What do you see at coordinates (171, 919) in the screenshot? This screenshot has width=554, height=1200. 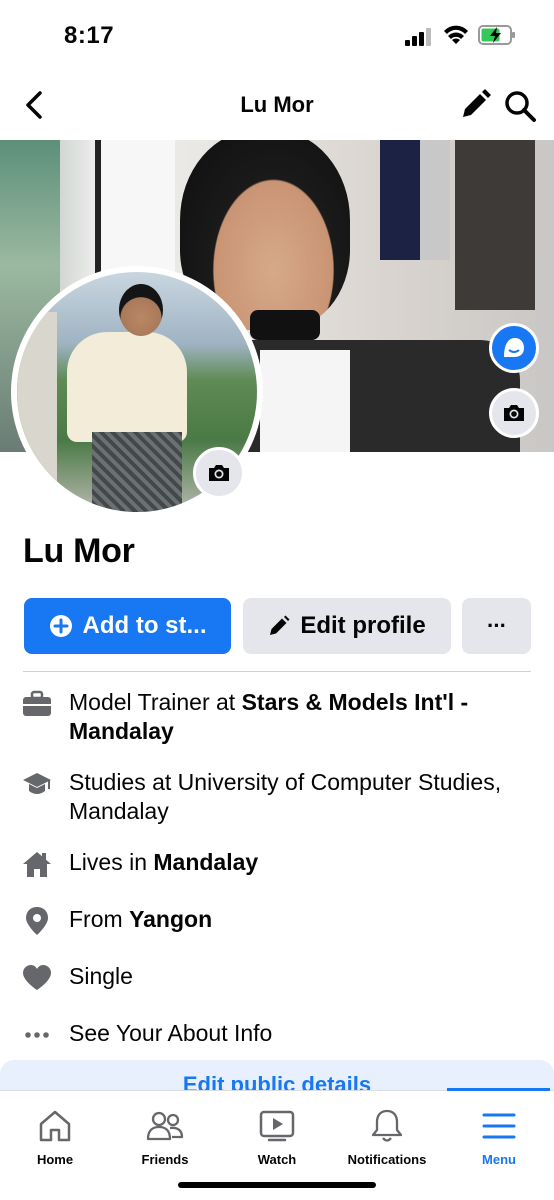 I see `detail-from-bold: Yangon` at bounding box center [171, 919].